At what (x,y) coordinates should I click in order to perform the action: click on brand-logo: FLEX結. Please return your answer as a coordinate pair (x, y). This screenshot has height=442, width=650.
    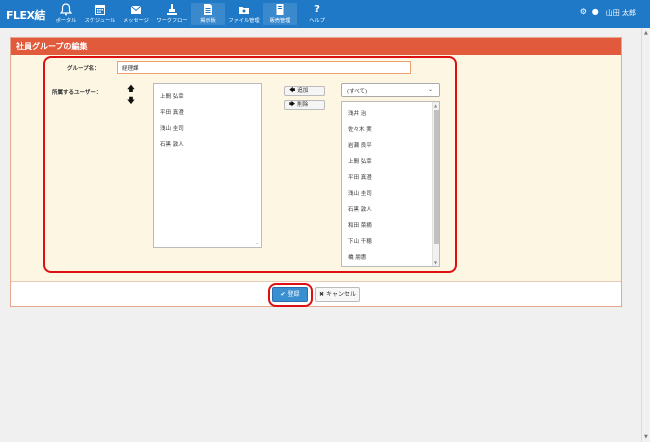
    Looking at the image, I should click on (26, 15).